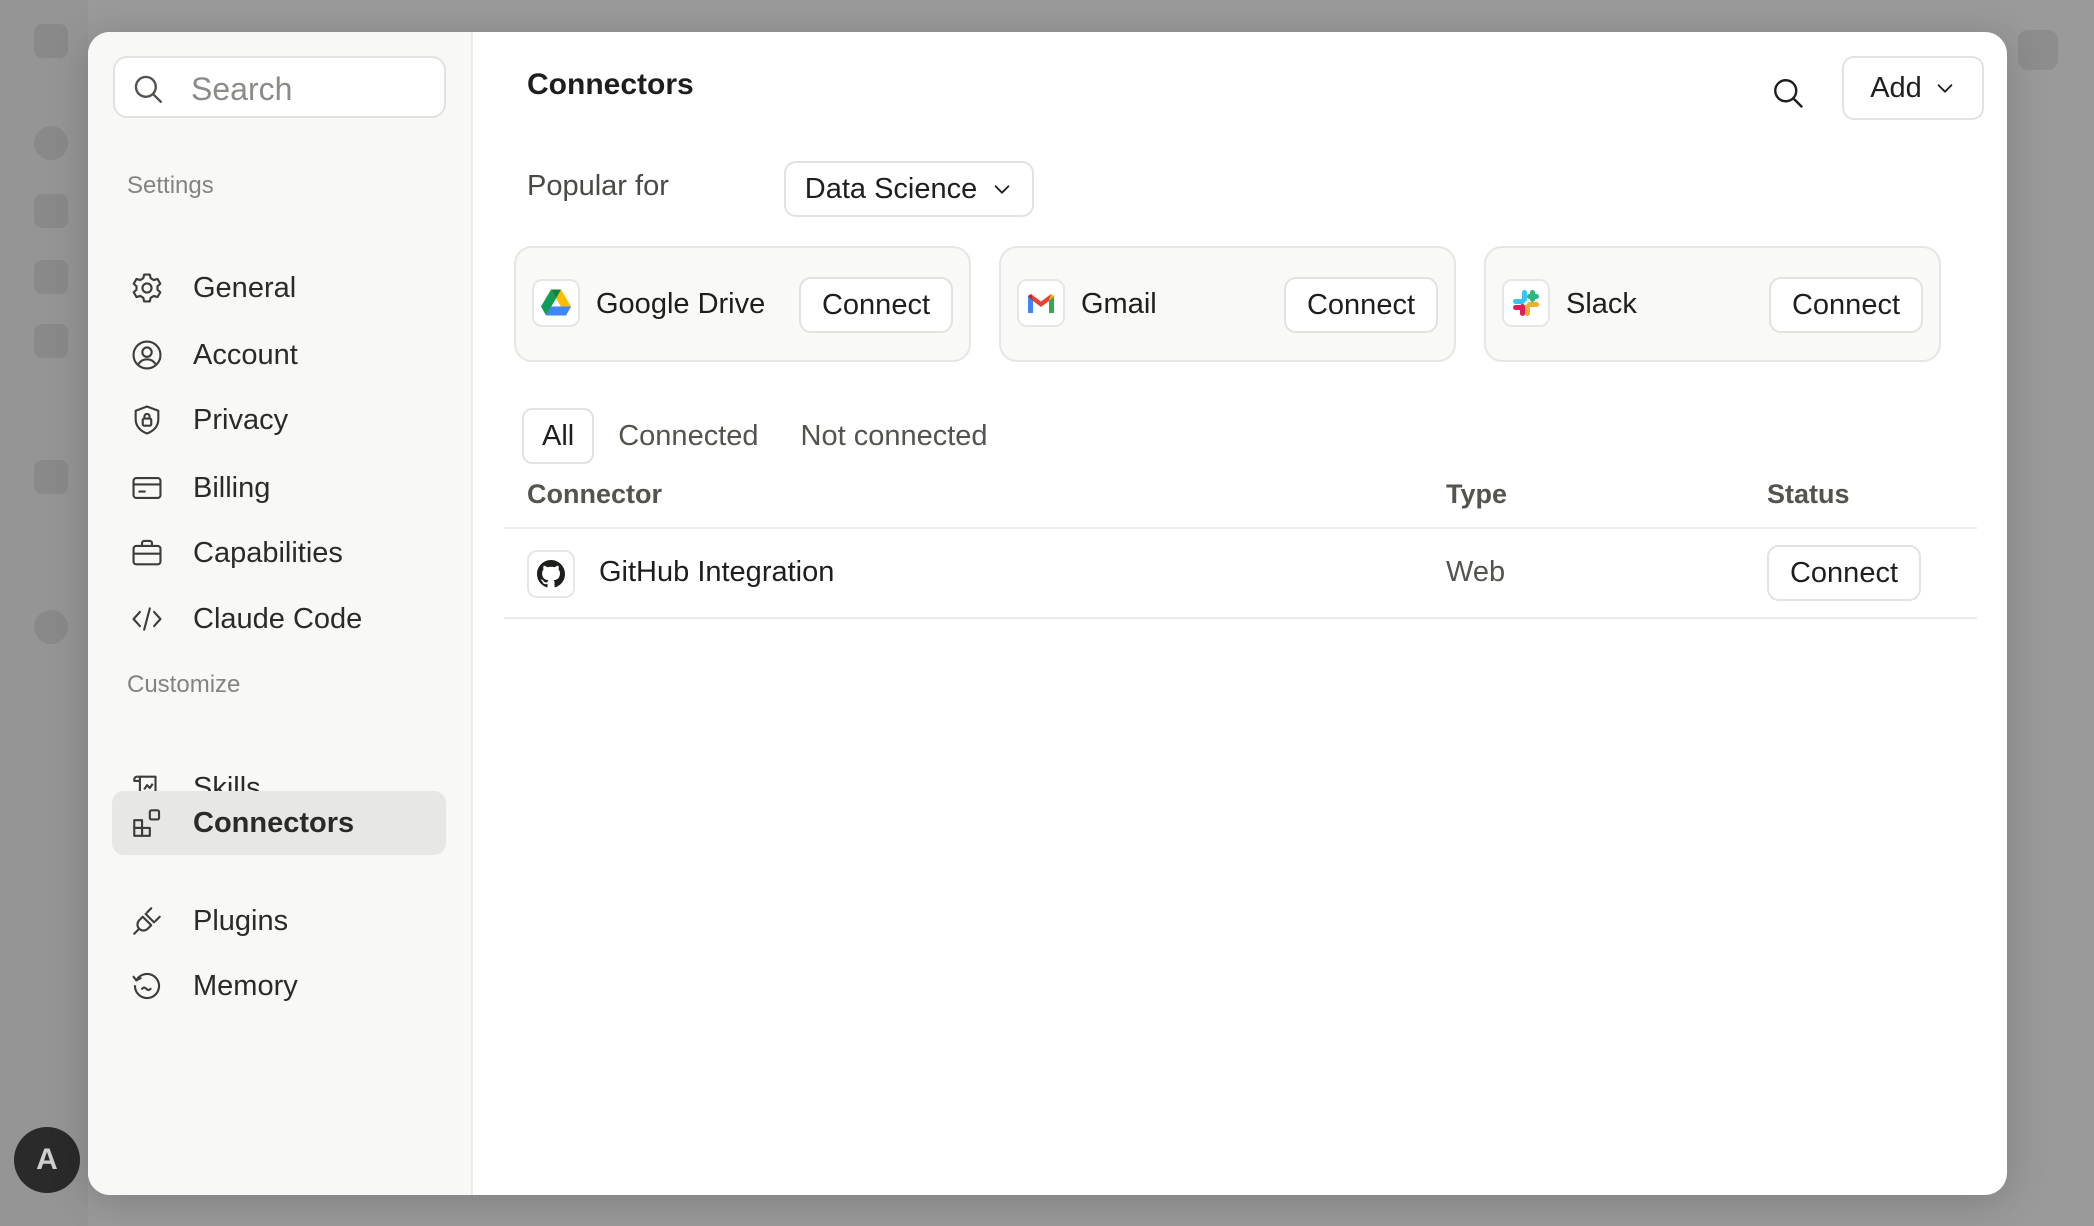  What do you see at coordinates (1601, 304) in the screenshot?
I see `connector-name: Slack` at bounding box center [1601, 304].